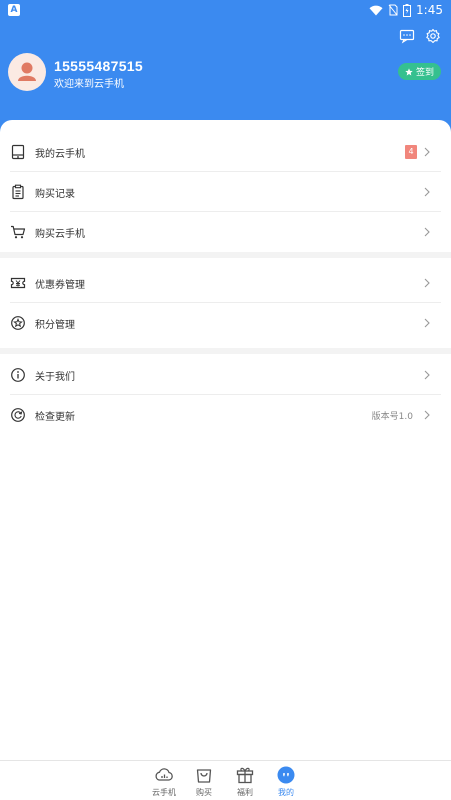 This screenshot has width=451, height=800. What do you see at coordinates (409, 71) in the screenshot?
I see `star-icon` at bounding box center [409, 71].